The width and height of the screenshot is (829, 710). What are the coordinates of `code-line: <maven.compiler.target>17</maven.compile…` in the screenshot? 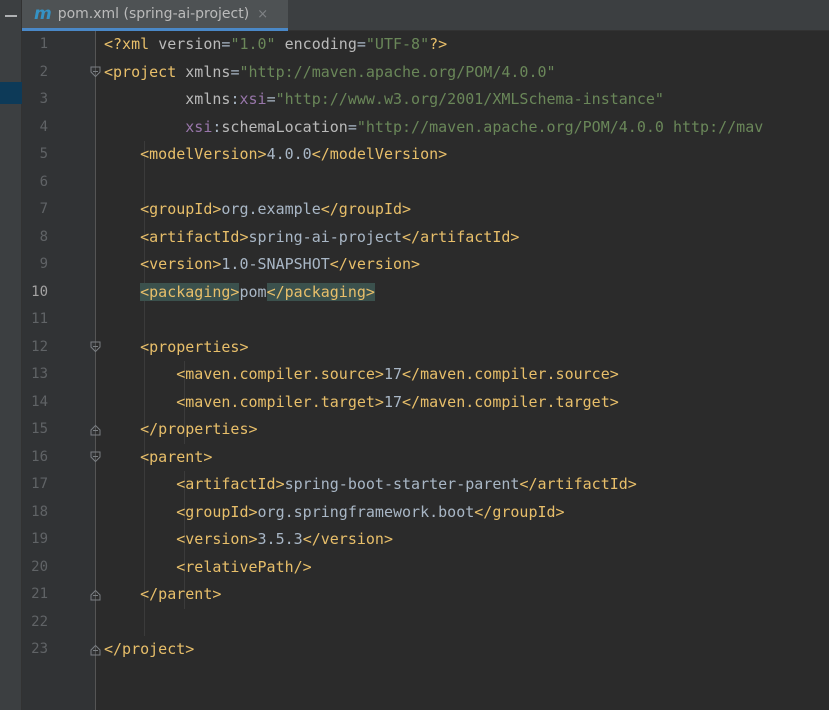 It's located at (361, 403).